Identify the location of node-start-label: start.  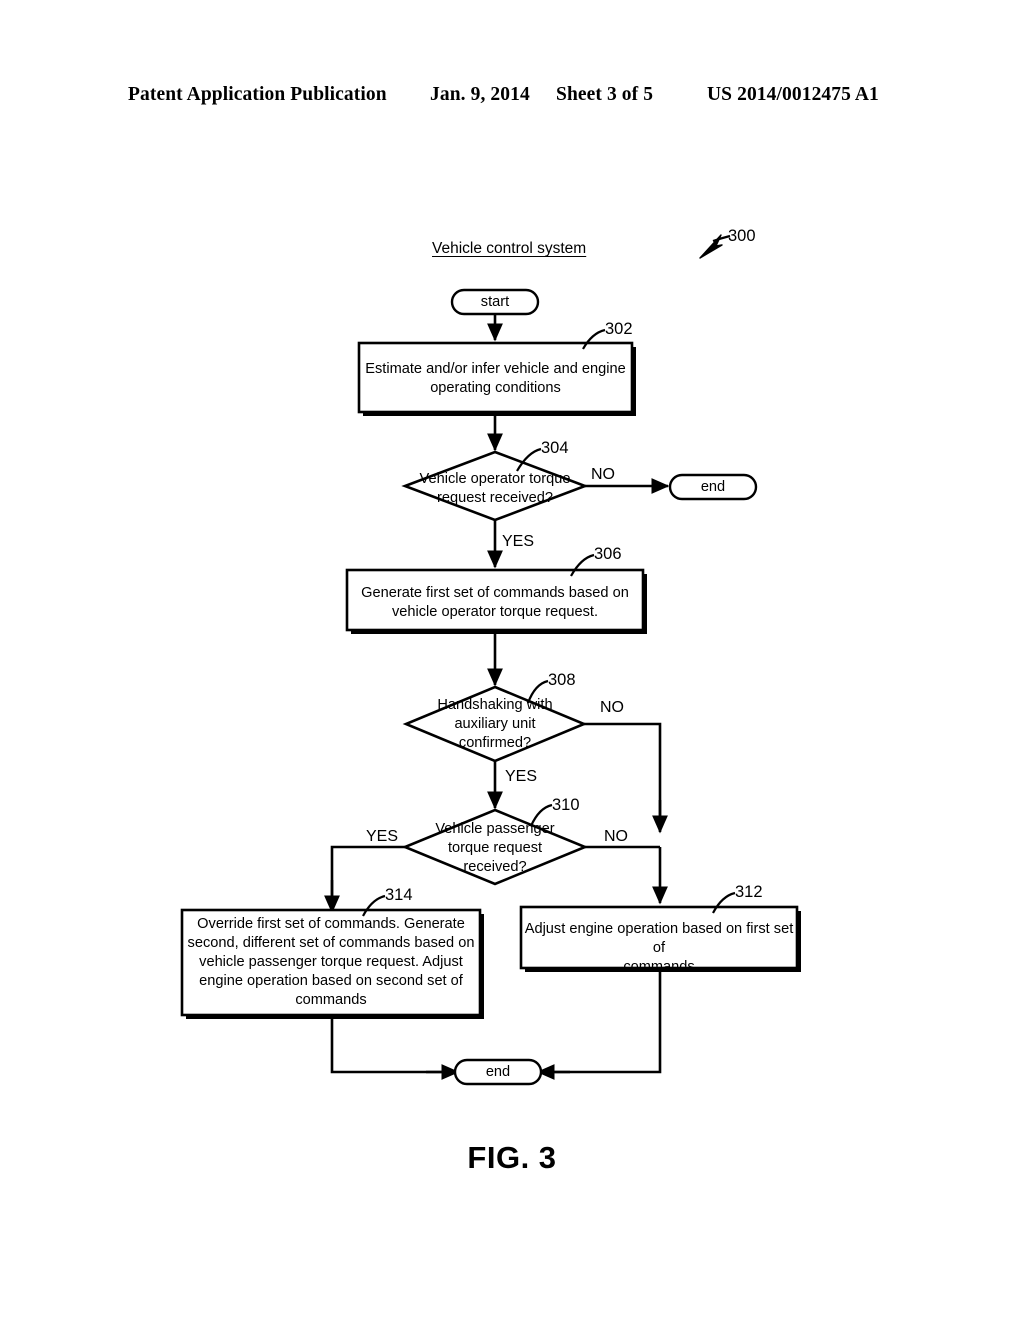
(495, 302).